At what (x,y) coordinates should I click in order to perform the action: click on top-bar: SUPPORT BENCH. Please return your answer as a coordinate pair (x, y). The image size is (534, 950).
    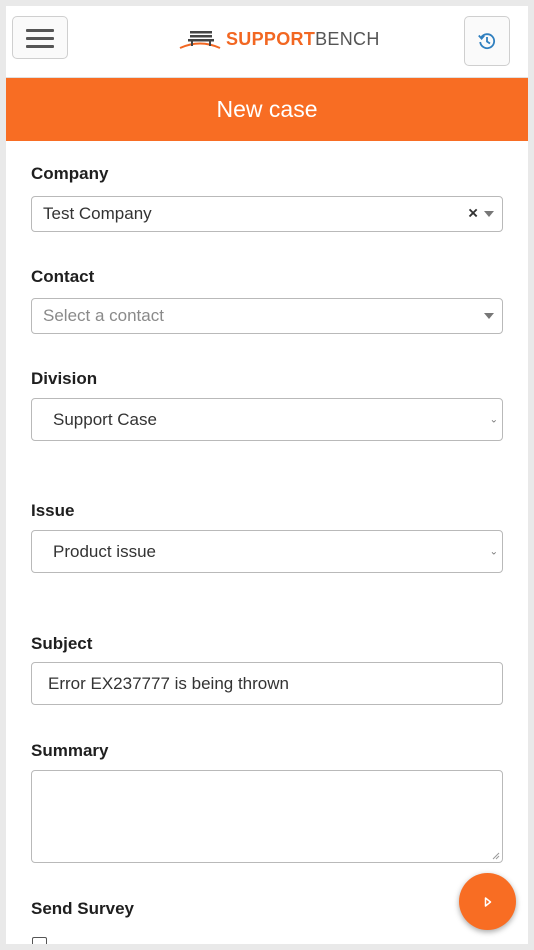
    Looking at the image, I should click on (267, 42).